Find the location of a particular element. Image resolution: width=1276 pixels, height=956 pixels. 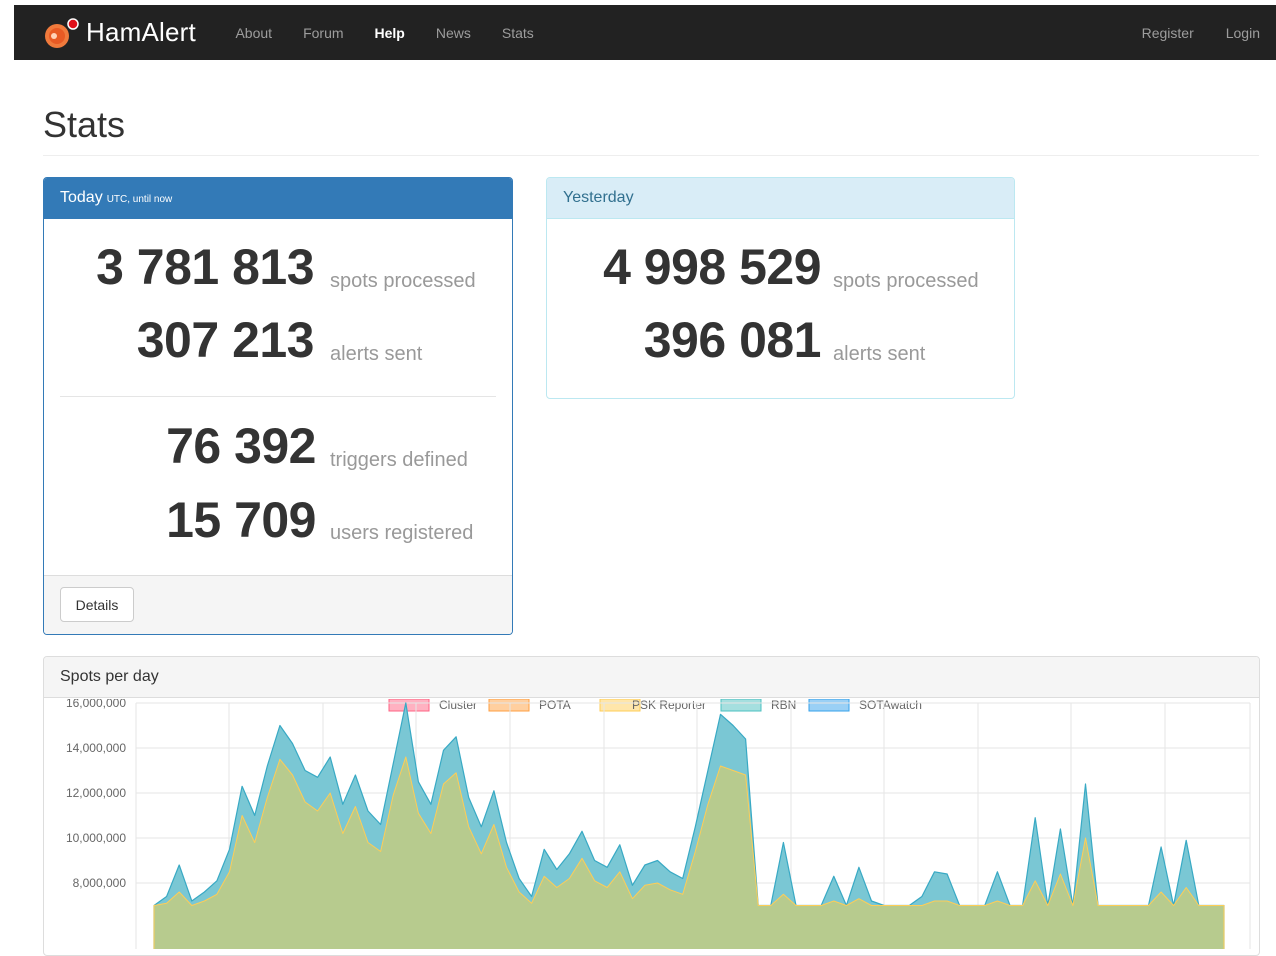

today-alerts-sent: 307 213 is located at coordinates (225, 340).